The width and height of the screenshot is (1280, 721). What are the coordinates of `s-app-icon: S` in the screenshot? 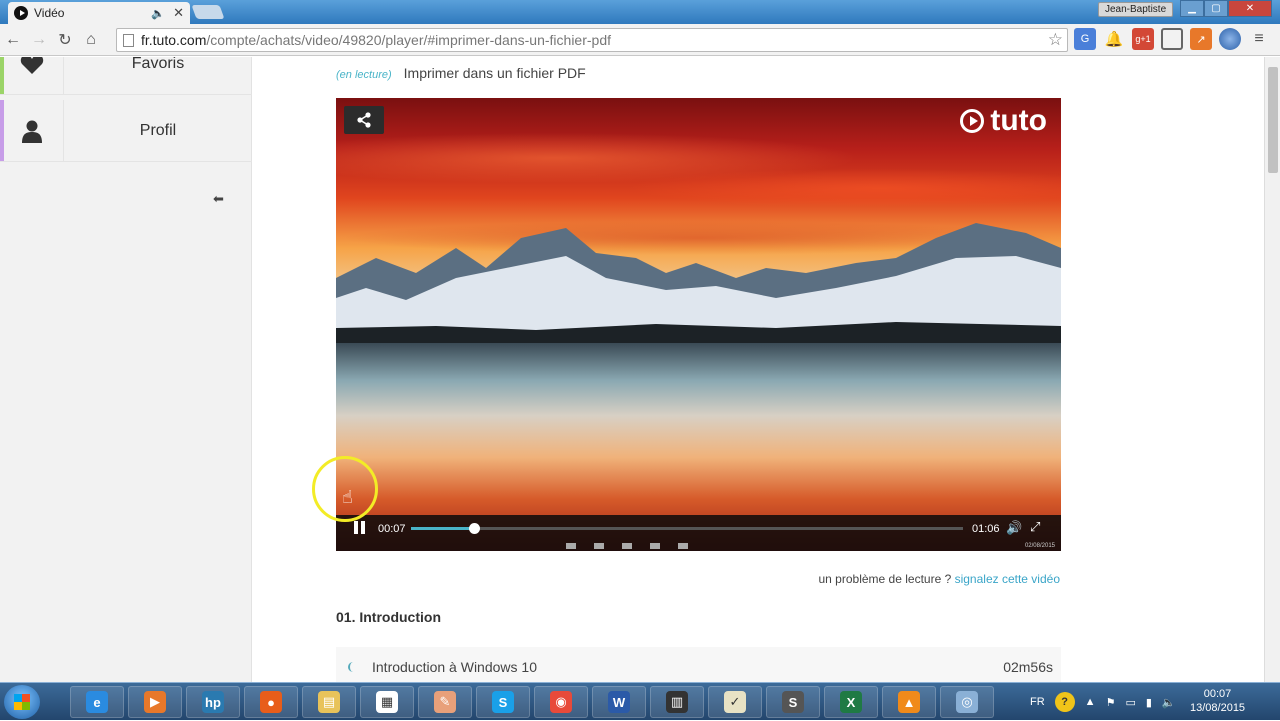 It's located at (793, 702).